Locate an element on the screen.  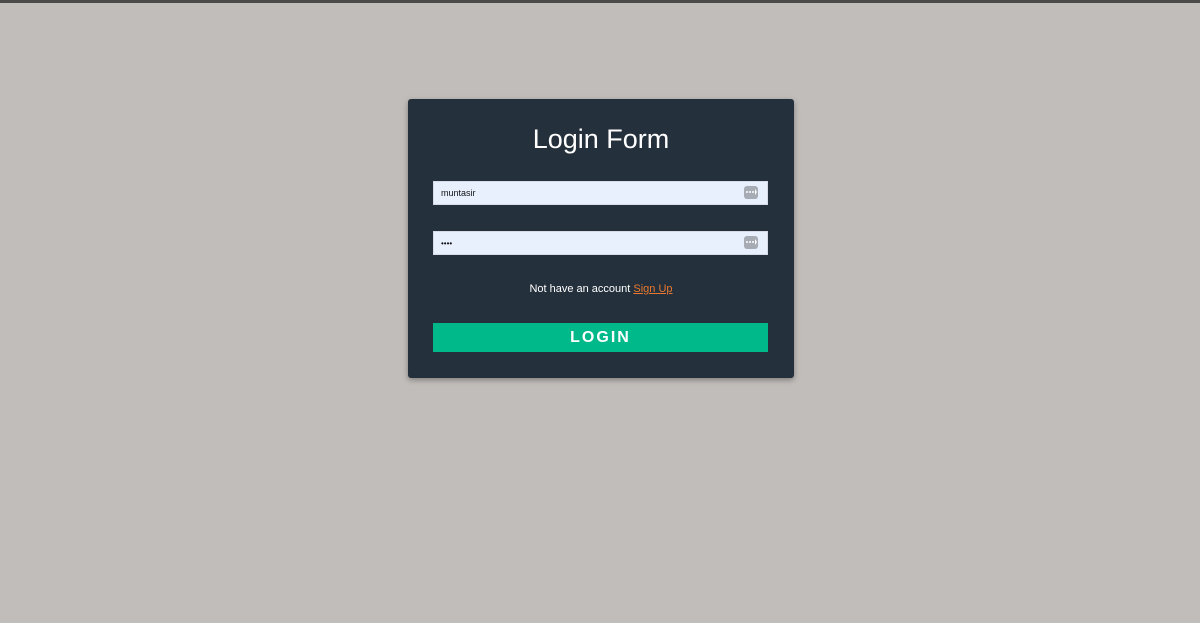
signup-prompt-text: Not have an account is located at coordinates (580, 289).